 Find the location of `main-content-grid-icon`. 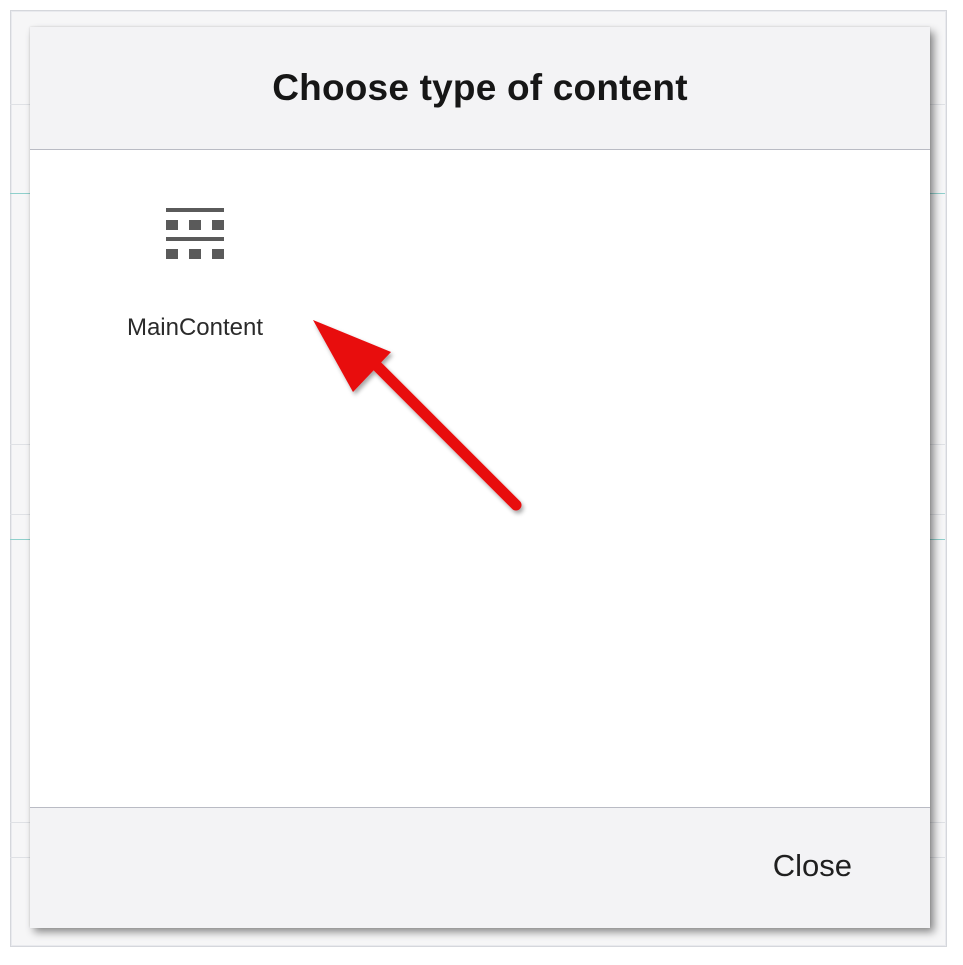

main-content-grid-icon is located at coordinates (195, 233).